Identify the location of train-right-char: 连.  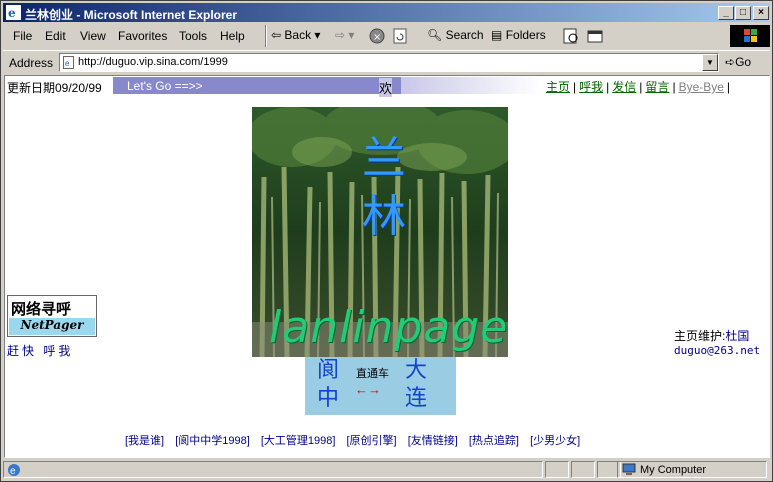
(416, 398).